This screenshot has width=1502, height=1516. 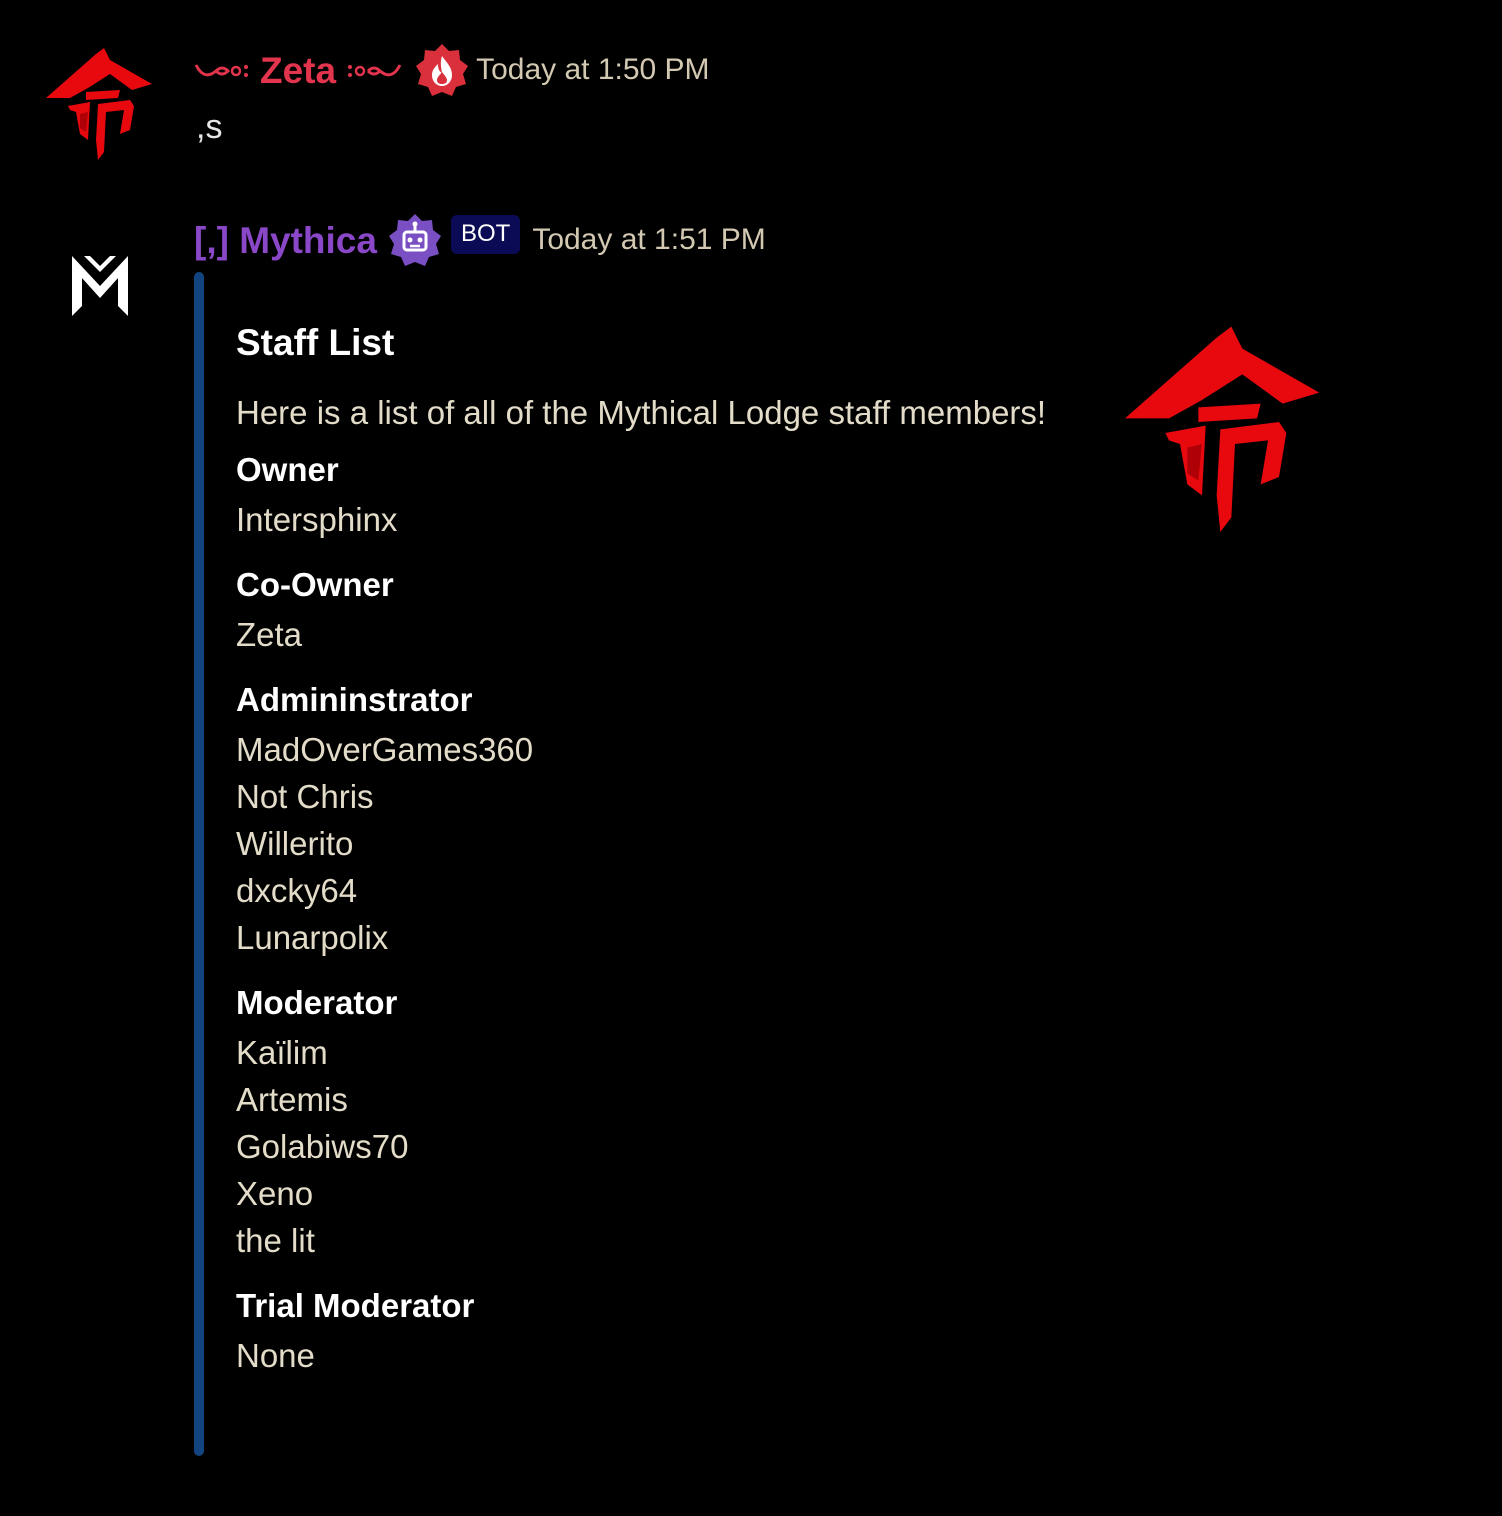 What do you see at coordinates (199, 864) in the screenshot?
I see `embed-accent-bar` at bounding box center [199, 864].